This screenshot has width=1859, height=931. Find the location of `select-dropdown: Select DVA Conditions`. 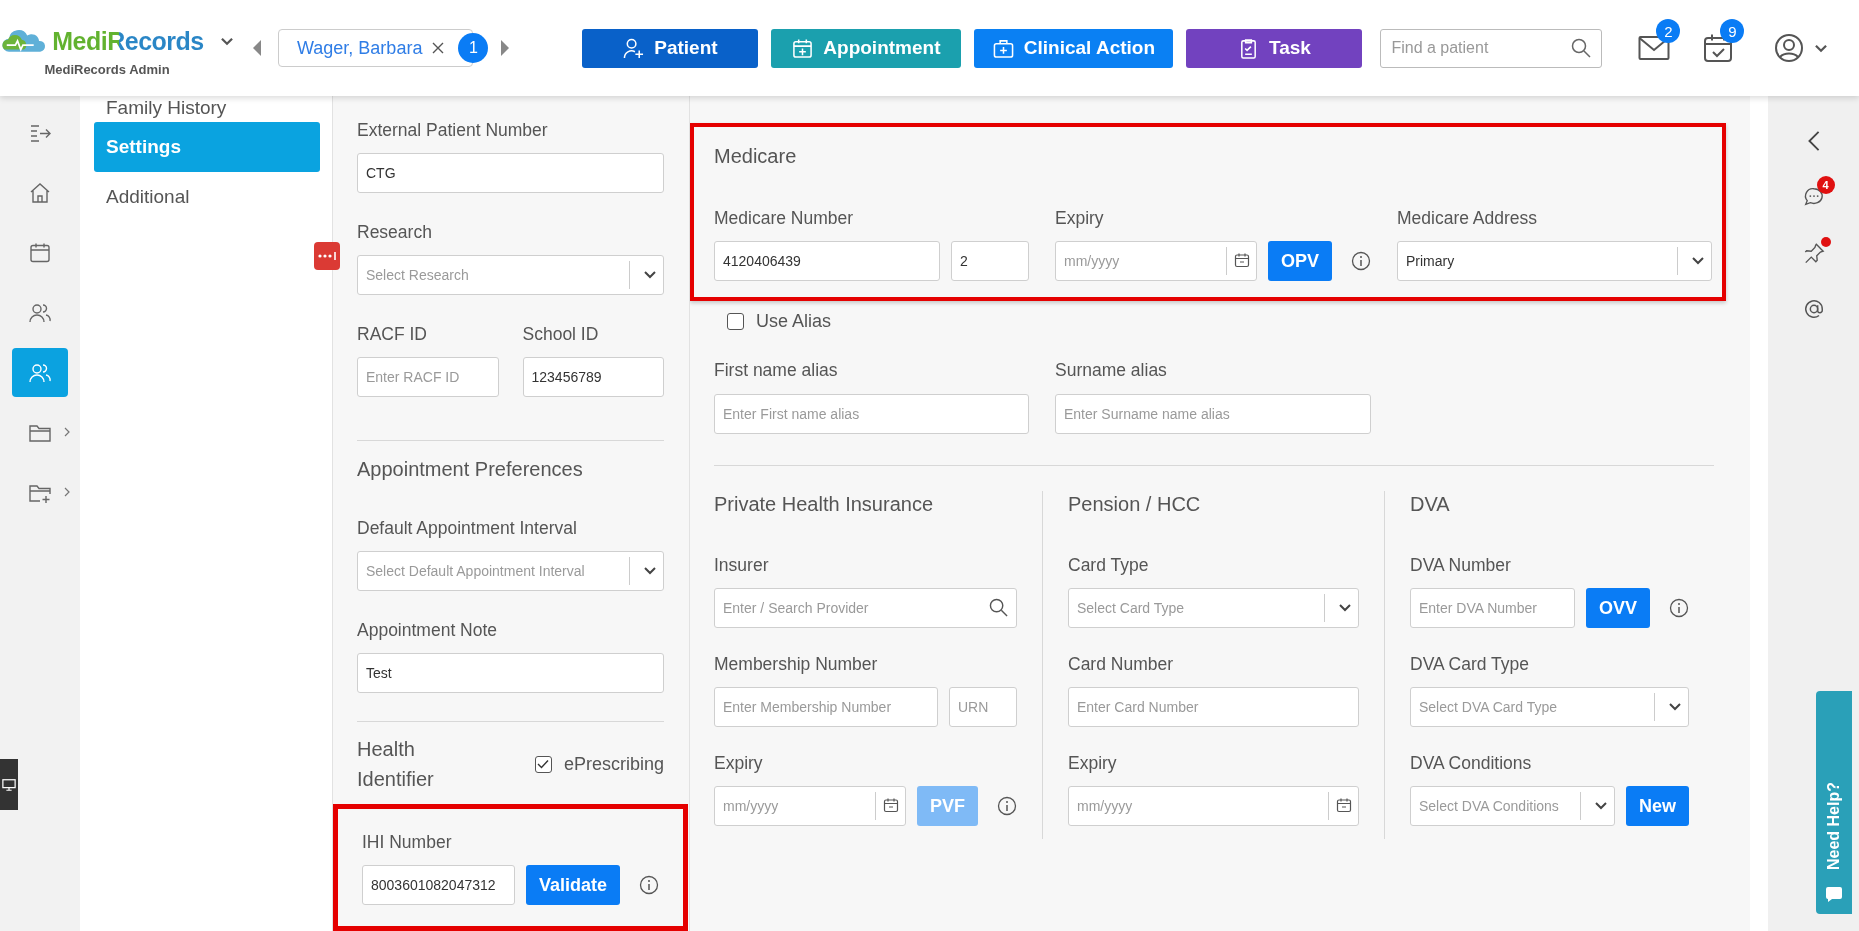

select-dropdown: Select DVA Conditions is located at coordinates (1512, 806).